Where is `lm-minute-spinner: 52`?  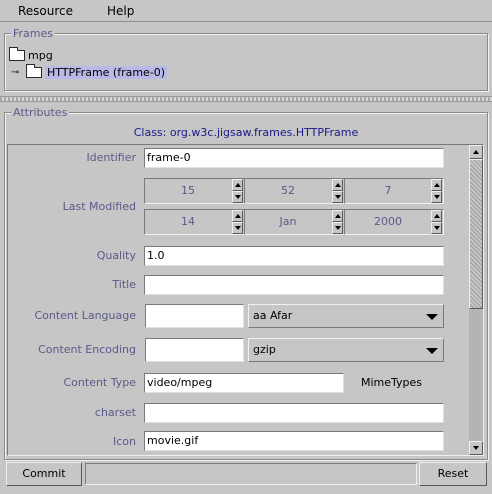 lm-minute-spinner: 52 is located at coordinates (294, 191).